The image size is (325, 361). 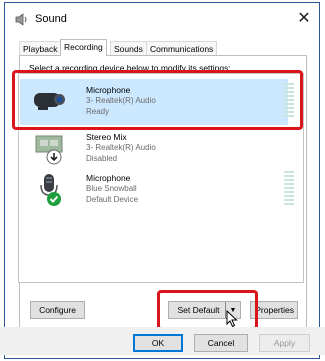 I want to click on device-name: Microphone, so click(x=108, y=178).